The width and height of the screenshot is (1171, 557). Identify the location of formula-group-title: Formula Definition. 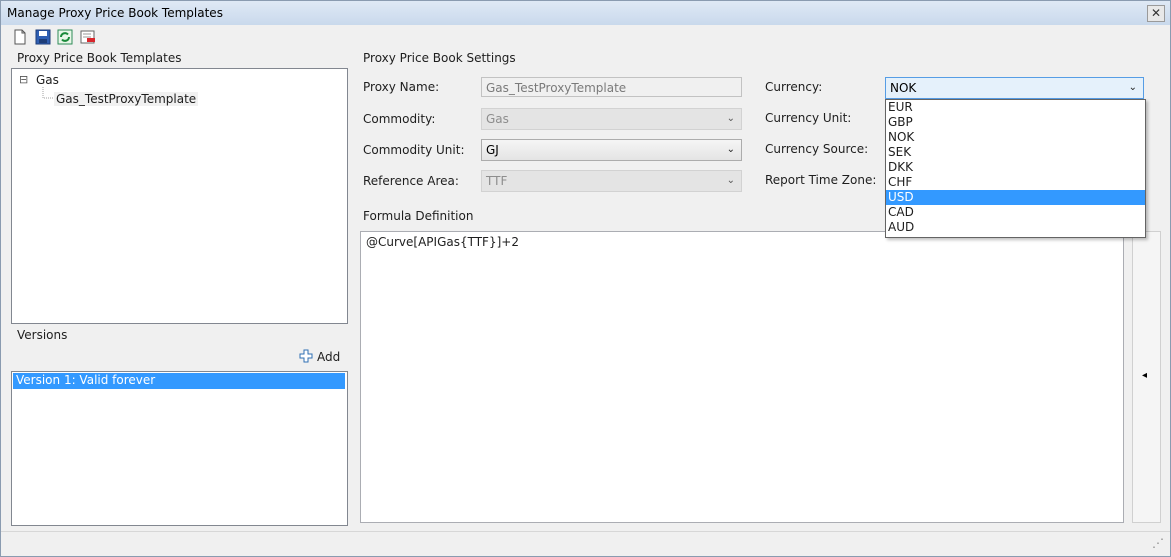
(418, 216).